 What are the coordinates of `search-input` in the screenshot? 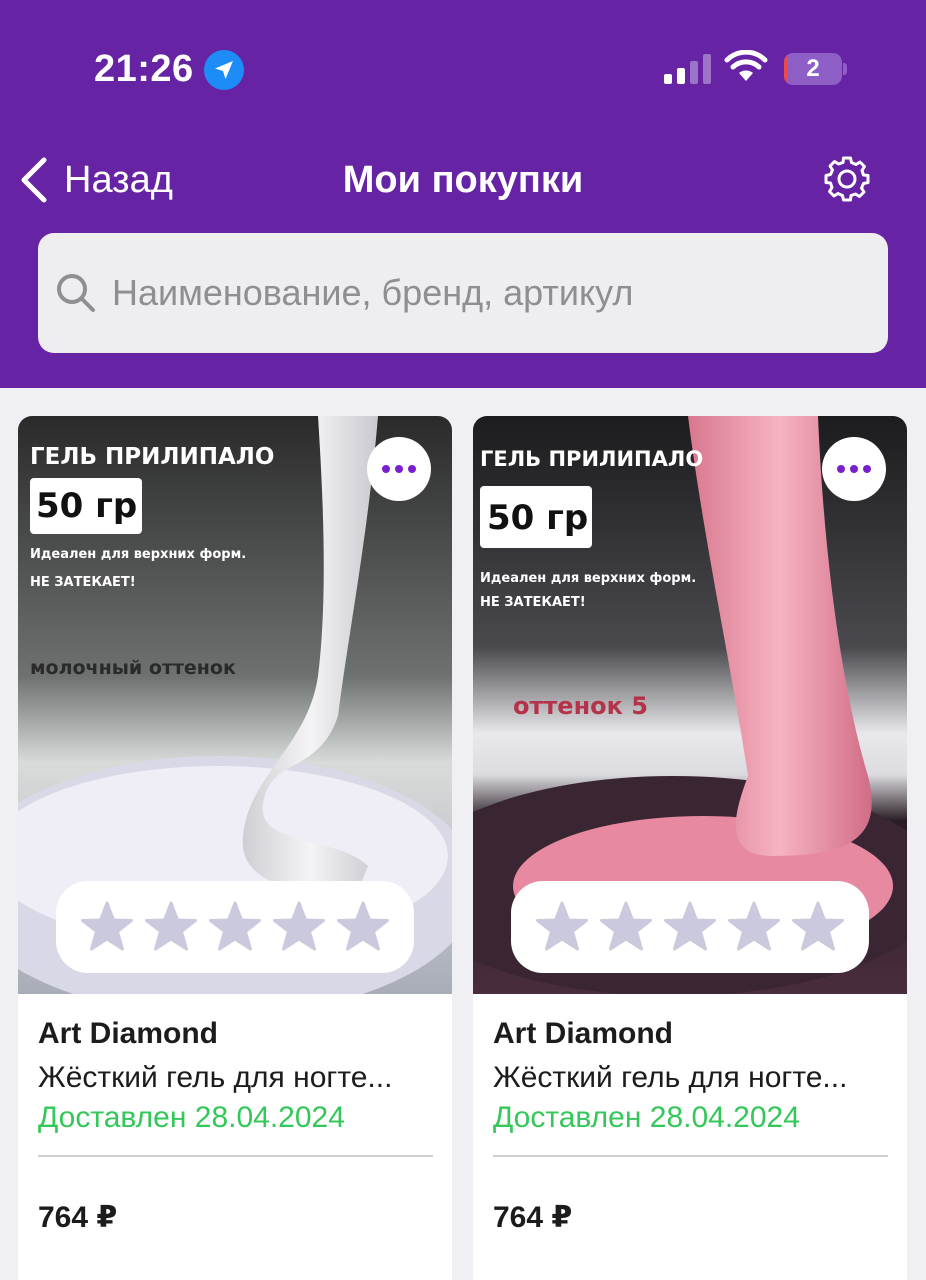 It's located at (482, 293).